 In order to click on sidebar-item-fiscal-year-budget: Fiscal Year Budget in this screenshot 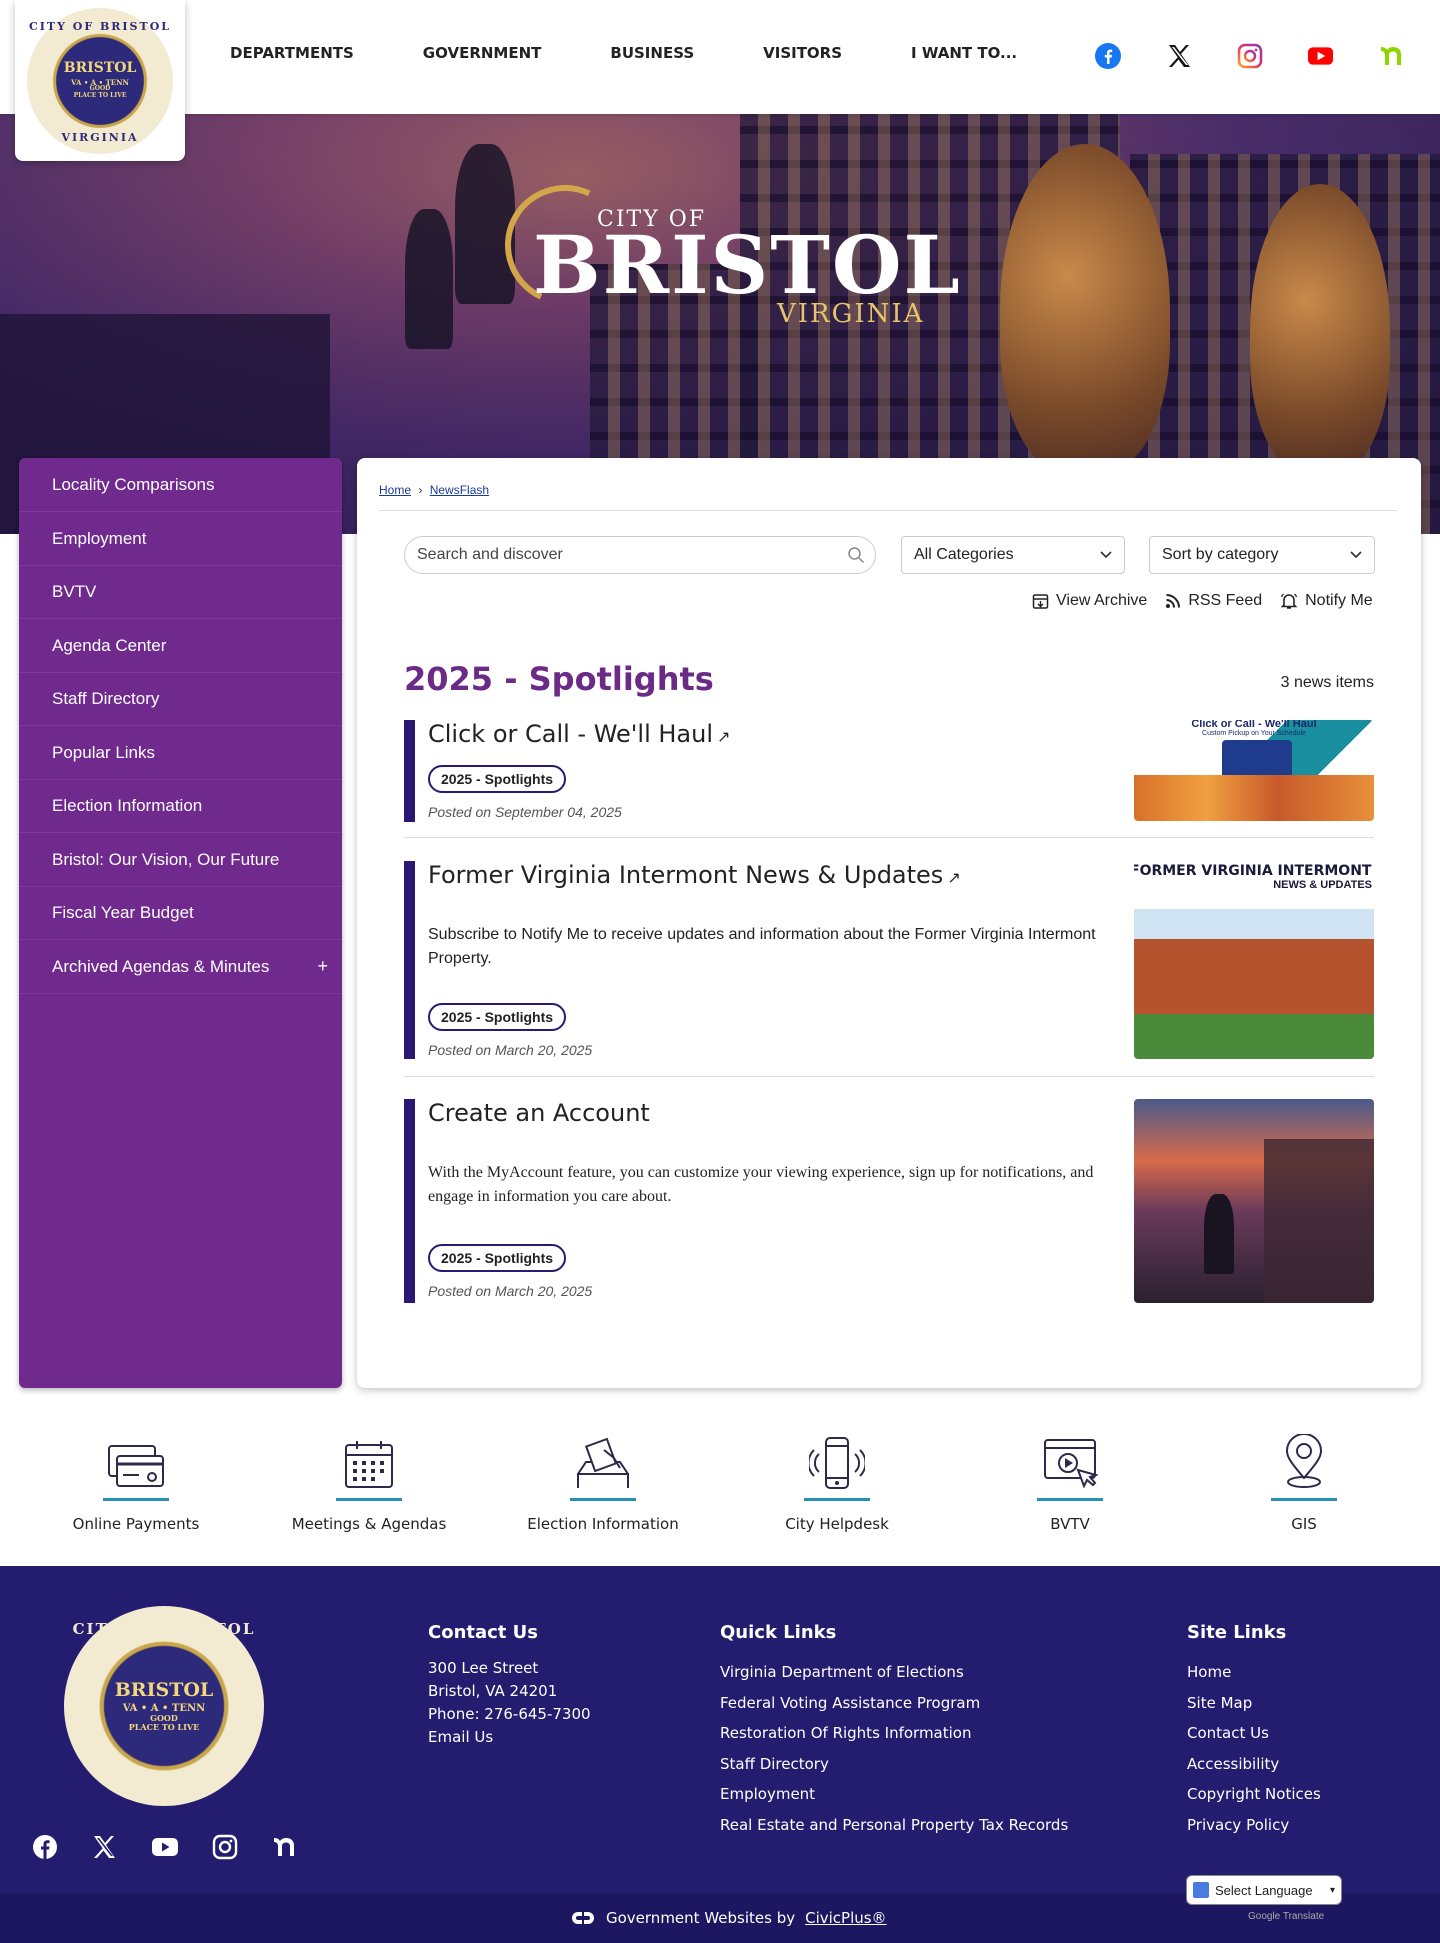, I will do `click(180, 913)`.